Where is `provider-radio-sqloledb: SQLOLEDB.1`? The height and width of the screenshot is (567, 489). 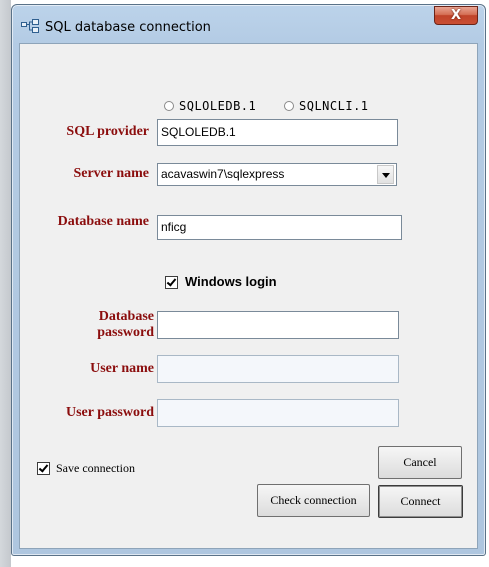 provider-radio-sqloledb: SQLOLEDB.1 is located at coordinates (210, 106).